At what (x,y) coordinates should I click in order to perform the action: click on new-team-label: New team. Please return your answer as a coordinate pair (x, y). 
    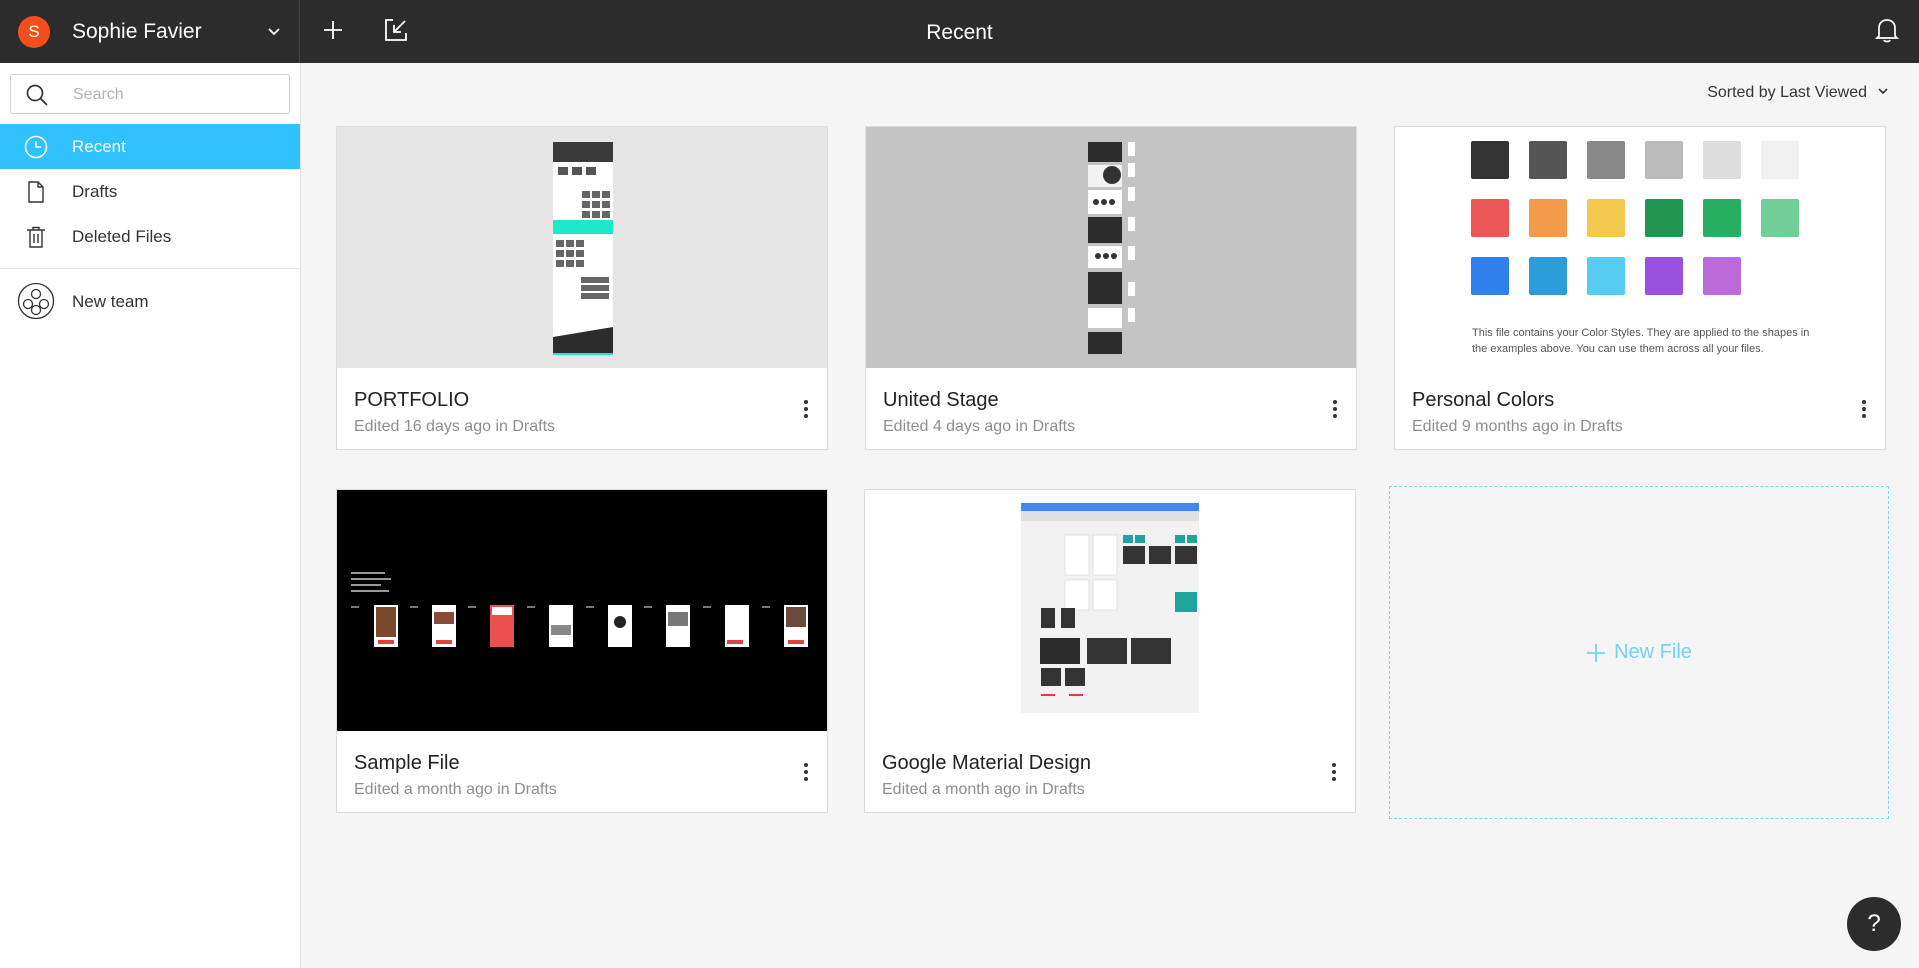
    Looking at the image, I should click on (110, 301).